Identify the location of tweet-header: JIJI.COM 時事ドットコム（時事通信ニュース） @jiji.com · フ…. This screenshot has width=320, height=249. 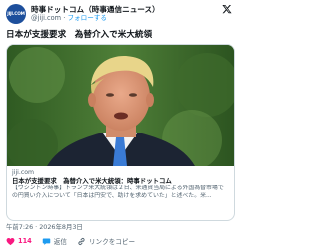
(120, 14).